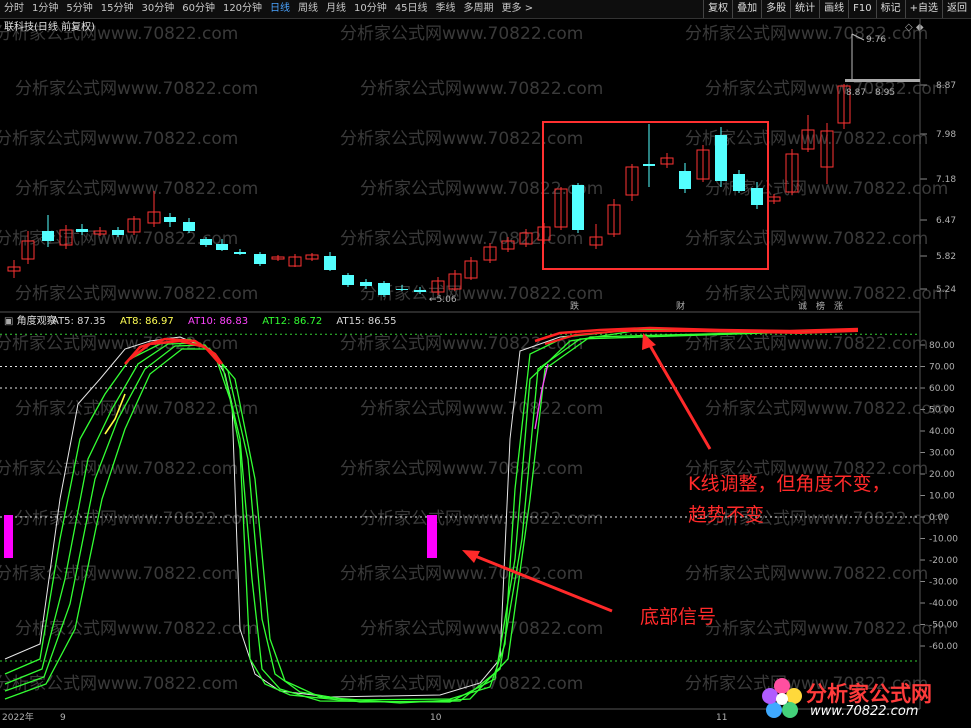 The height and width of the screenshot is (728, 971). What do you see at coordinates (242, 9) in the screenshot?
I see `period-tab-6: 120分钟` at bounding box center [242, 9].